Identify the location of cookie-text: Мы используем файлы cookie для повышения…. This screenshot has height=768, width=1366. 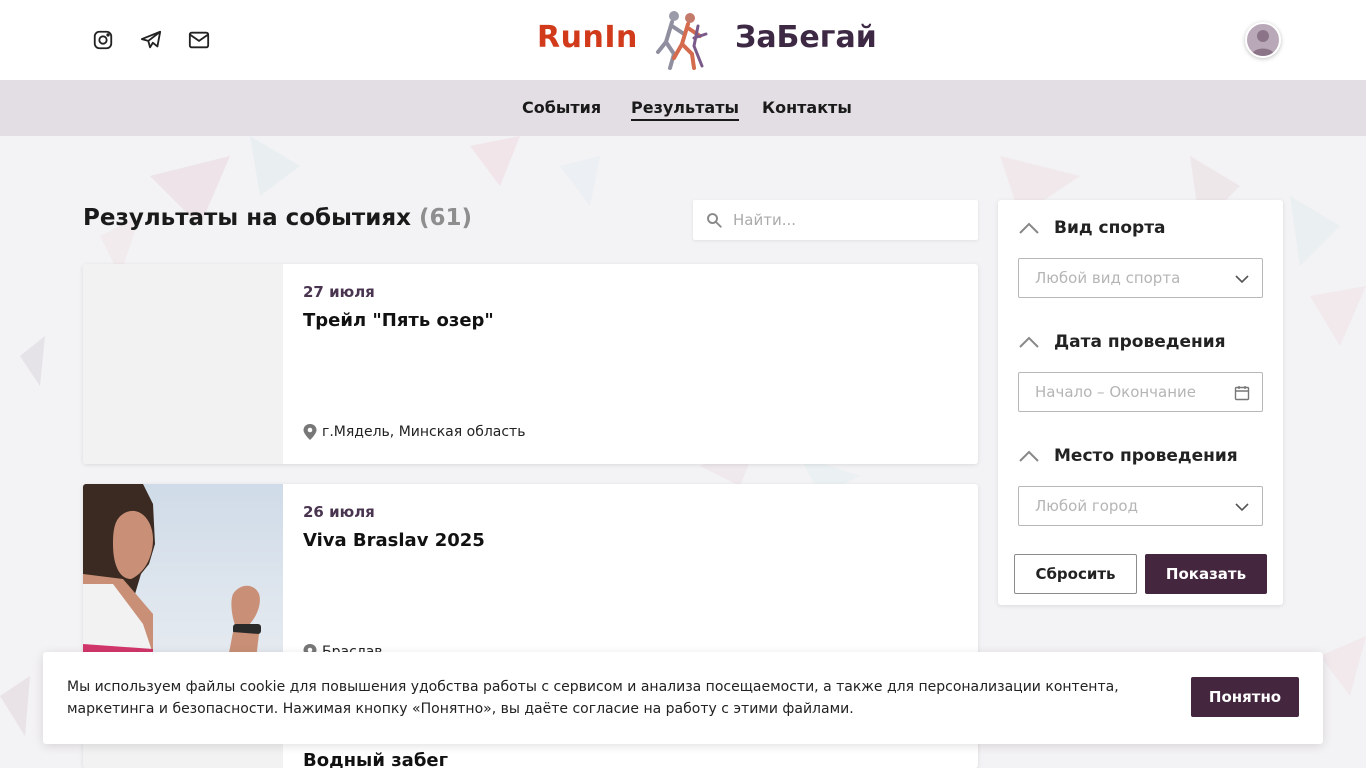
(593, 698).